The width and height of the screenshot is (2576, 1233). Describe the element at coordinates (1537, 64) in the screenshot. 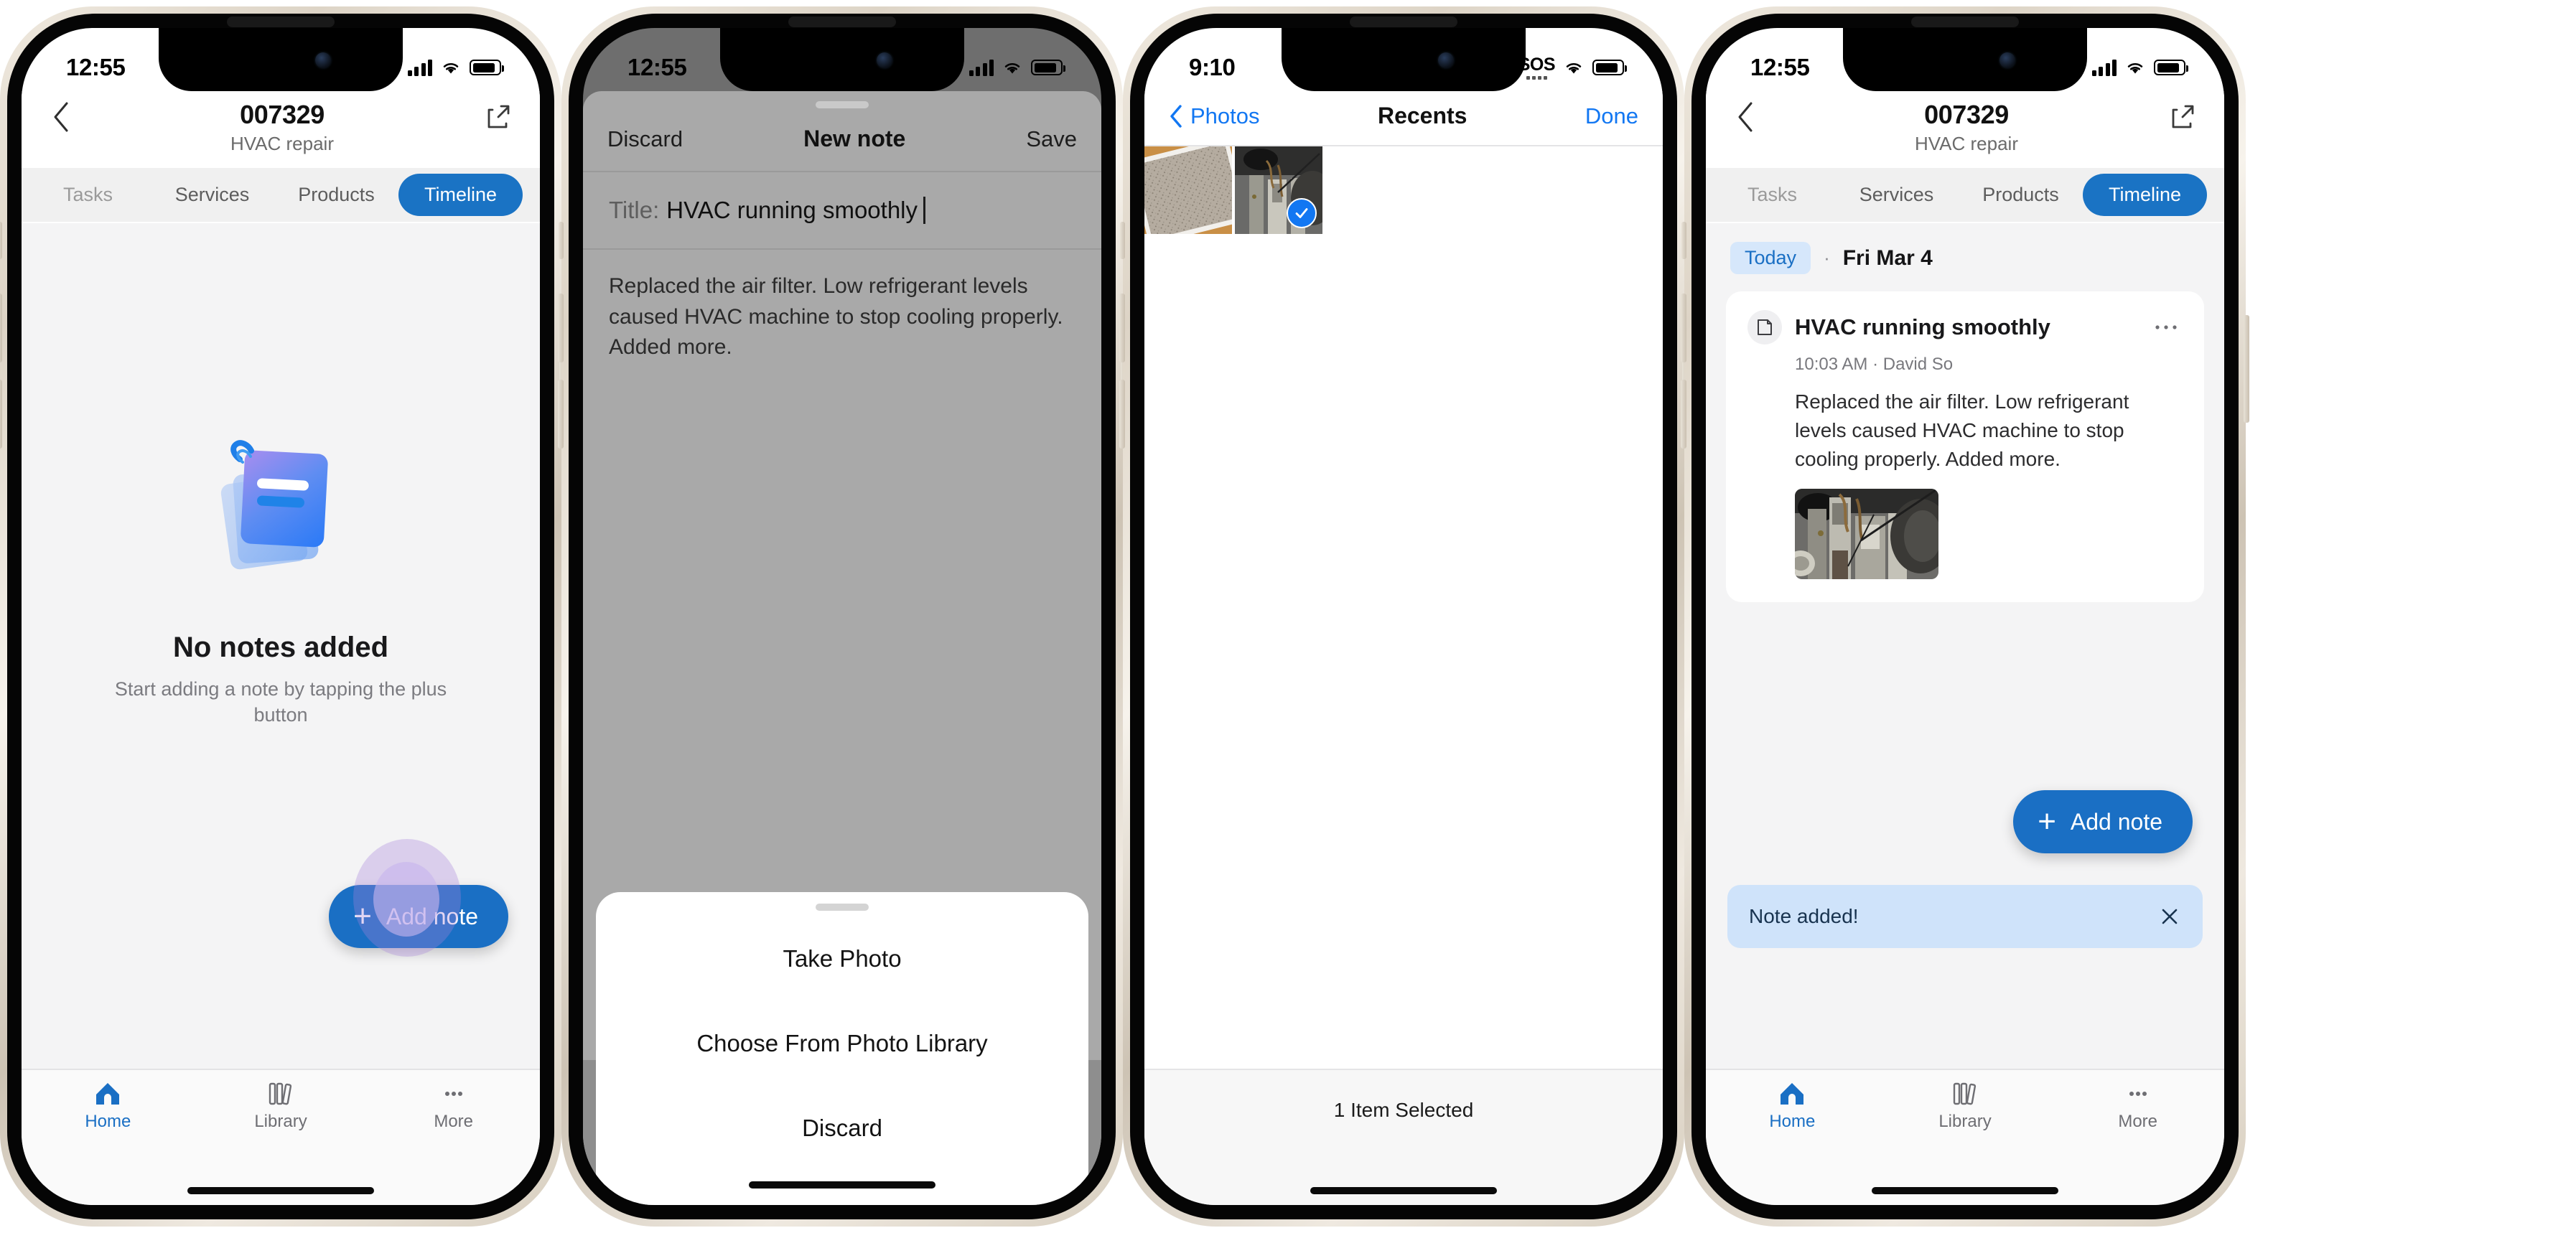

I see `sos-label: SOS` at that location.